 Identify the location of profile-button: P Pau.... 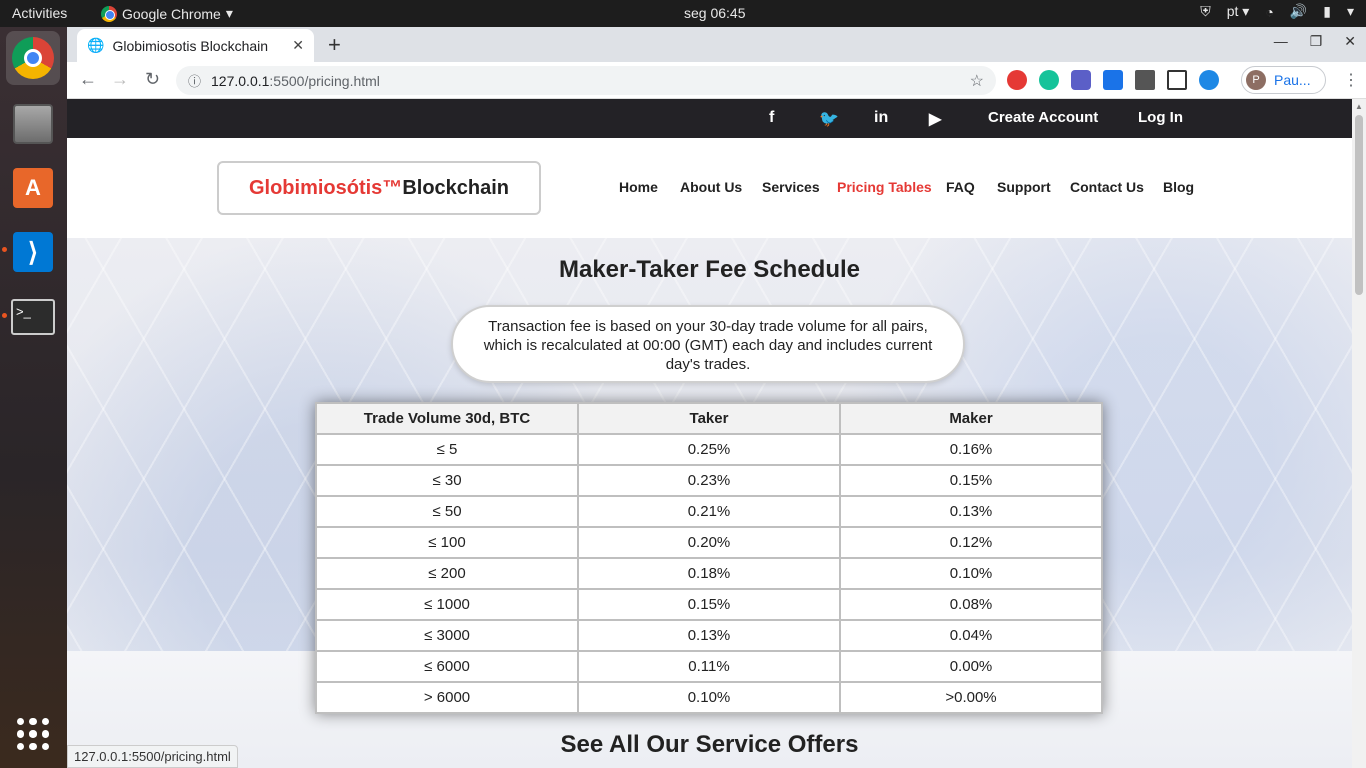
(1283, 80).